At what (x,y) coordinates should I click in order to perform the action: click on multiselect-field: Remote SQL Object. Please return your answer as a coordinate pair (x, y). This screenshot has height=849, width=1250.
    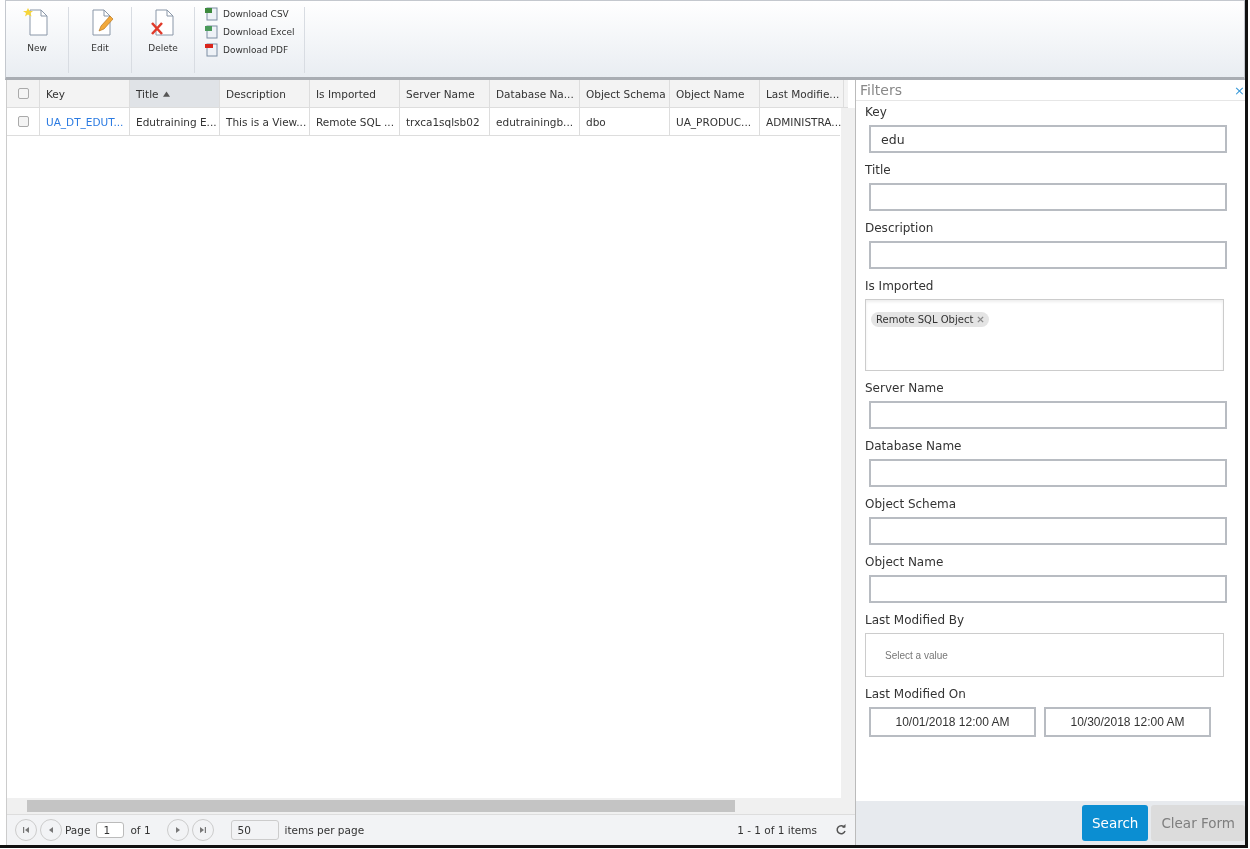
    Looking at the image, I should click on (1044, 335).